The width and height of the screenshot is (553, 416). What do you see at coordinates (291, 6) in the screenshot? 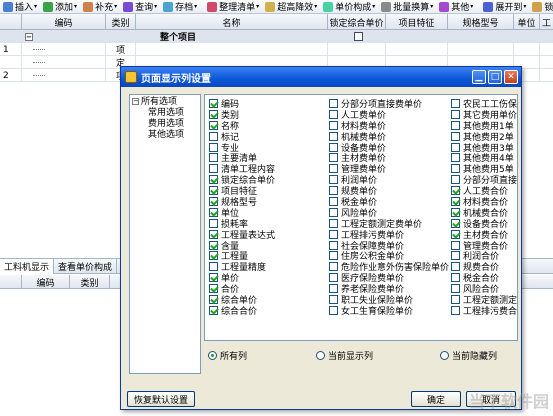
I see `toolbar-button-6: 超高降效 ▾` at bounding box center [291, 6].